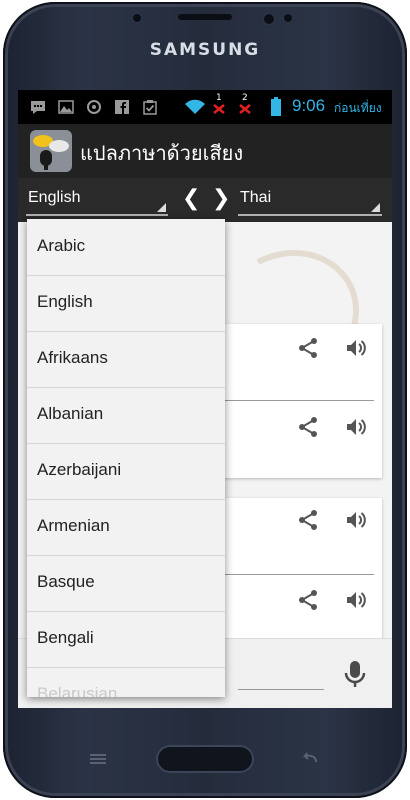  What do you see at coordinates (51, 151) in the screenshot?
I see `speech-translate-app-icon` at bounding box center [51, 151].